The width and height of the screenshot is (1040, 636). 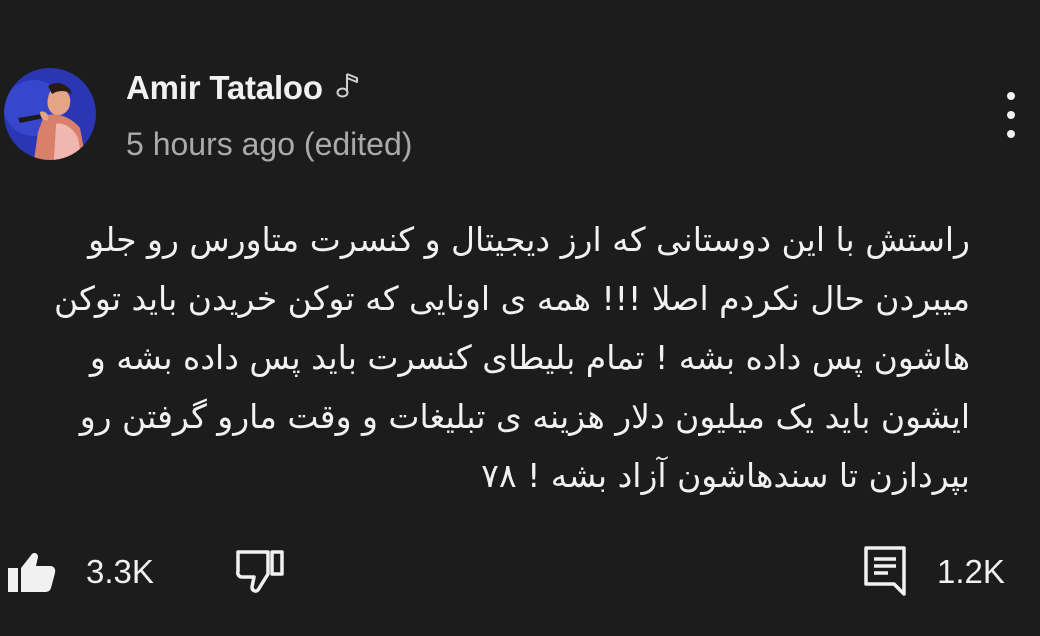 I want to click on author-avatar, so click(x=50, y=114).